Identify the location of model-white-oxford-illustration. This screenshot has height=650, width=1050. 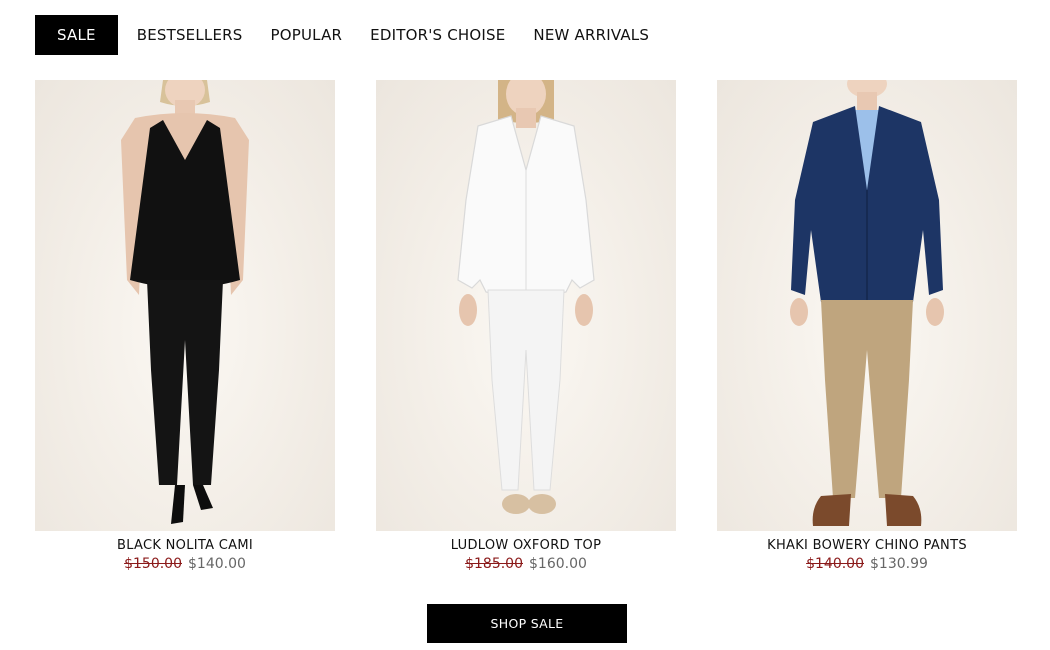
(526, 297).